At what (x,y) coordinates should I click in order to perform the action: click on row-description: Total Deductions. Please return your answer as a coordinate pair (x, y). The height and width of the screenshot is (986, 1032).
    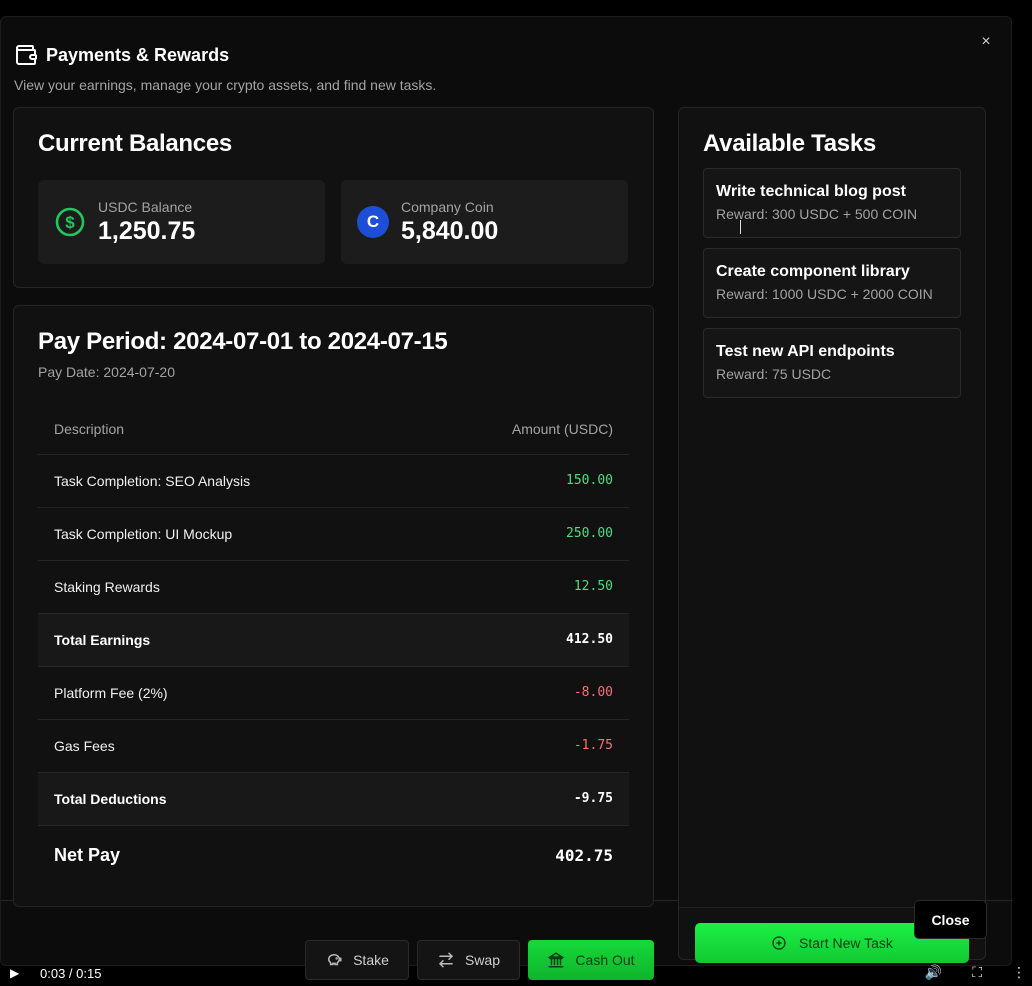
    Looking at the image, I should click on (225, 799).